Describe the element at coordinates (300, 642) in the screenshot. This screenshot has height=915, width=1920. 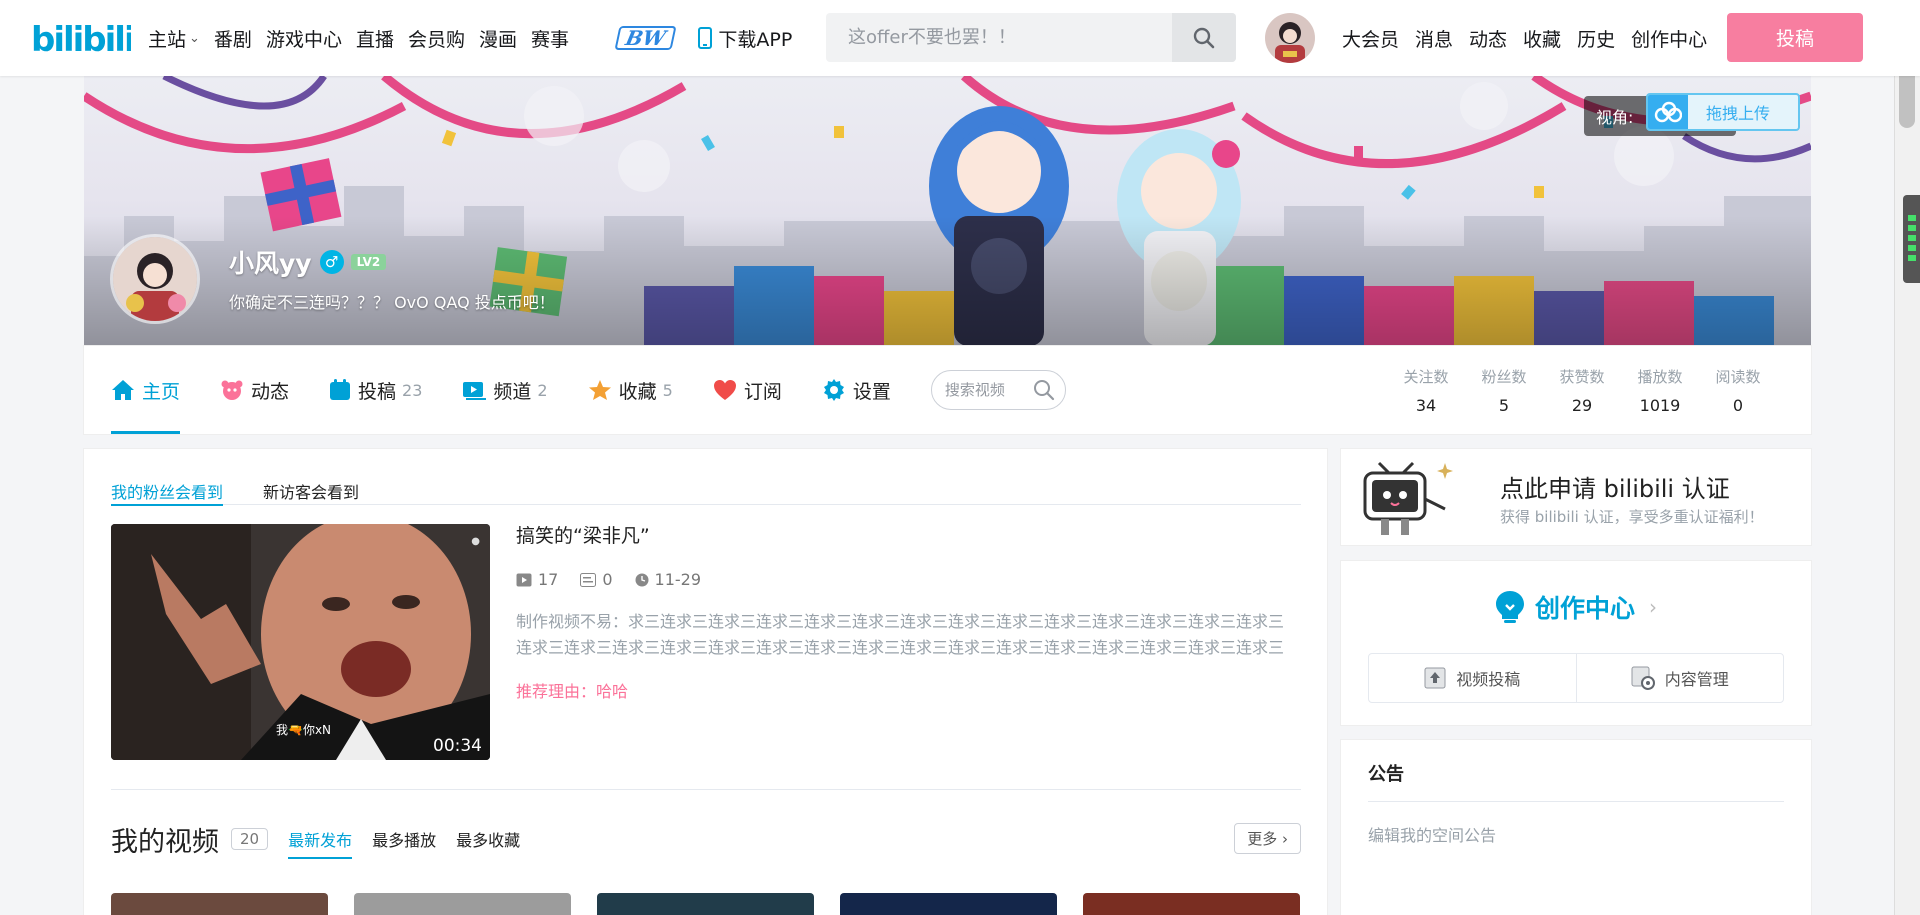
I see `featured-video-thumbnail: ● 我🔫你xN 00:34` at that location.